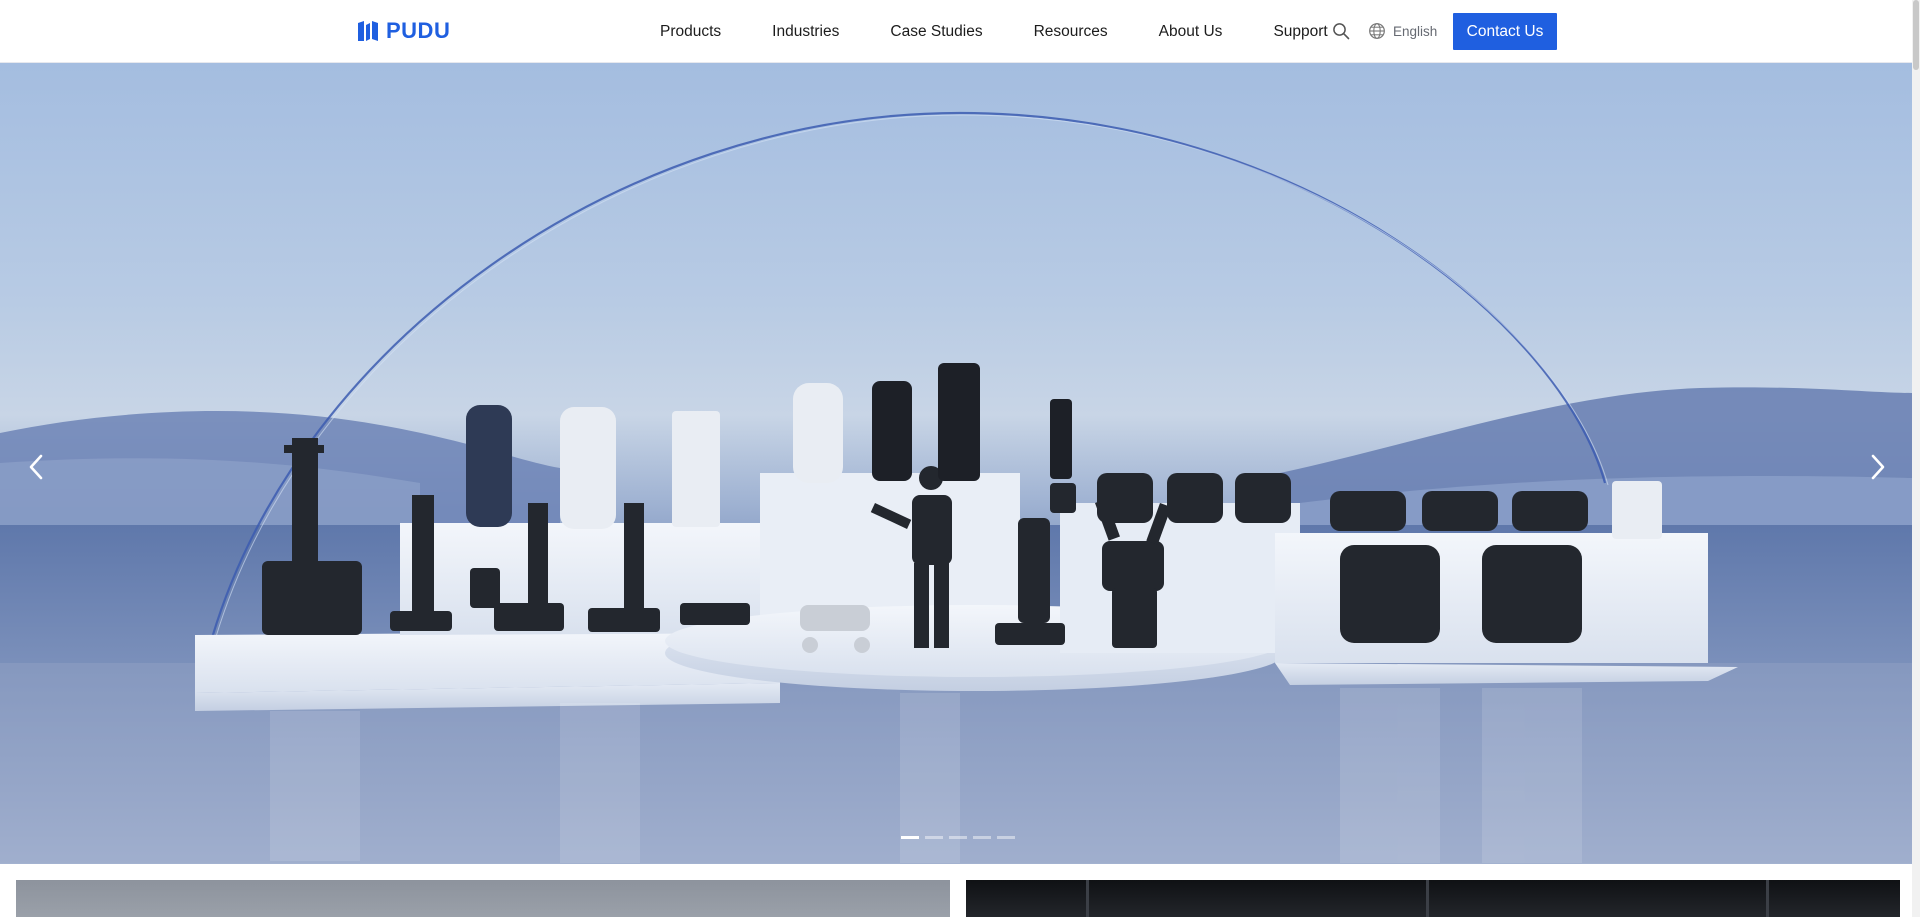 This screenshot has width=1920, height=917. What do you see at coordinates (368, 31) in the screenshot?
I see `pudu-logo-mark-icon` at bounding box center [368, 31].